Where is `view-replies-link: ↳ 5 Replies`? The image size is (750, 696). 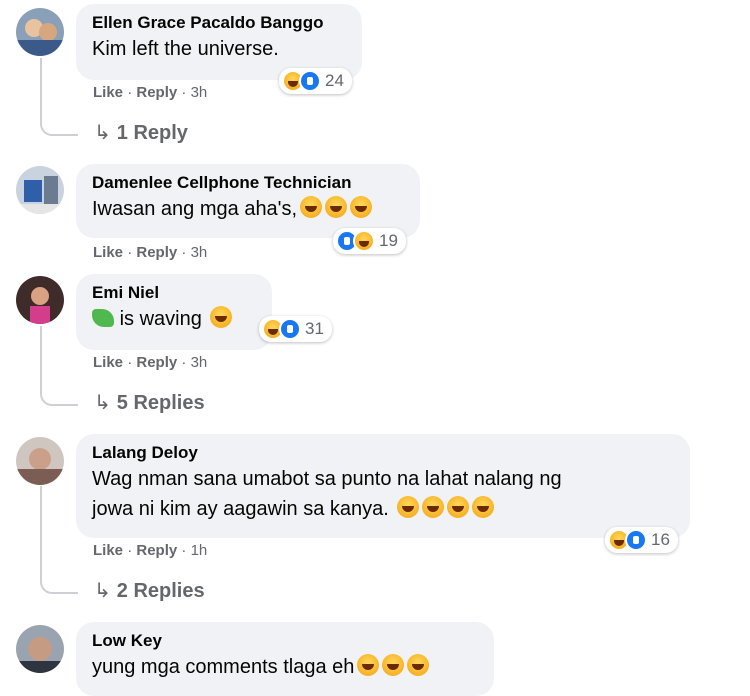
view-replies-link: ↳ 5 Replies is located at coordinates (149, 402).